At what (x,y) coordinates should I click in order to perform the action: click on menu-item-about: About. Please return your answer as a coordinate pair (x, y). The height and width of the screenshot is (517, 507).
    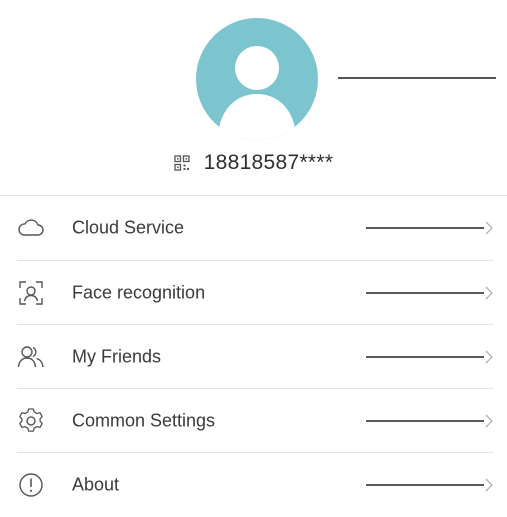
    Looking at the image, I should click on (253, 485).